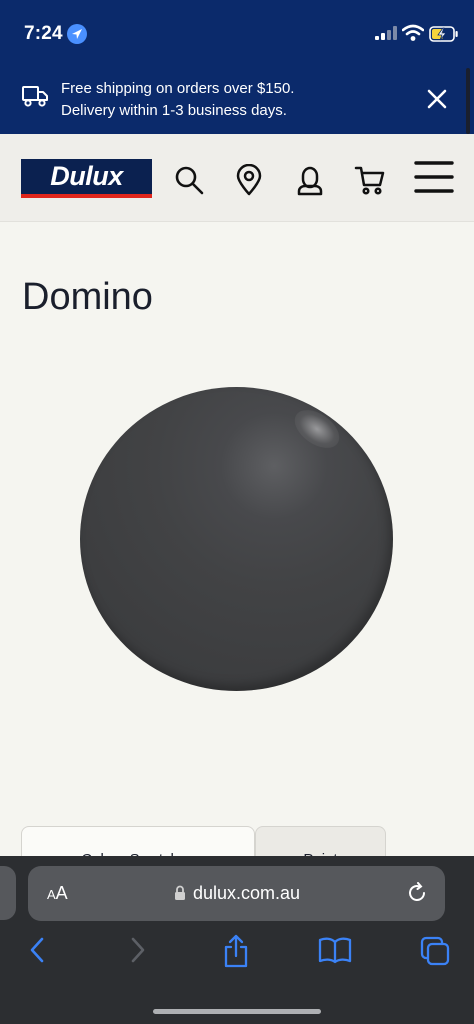  I want to click on close-icon, so click(437, 101).